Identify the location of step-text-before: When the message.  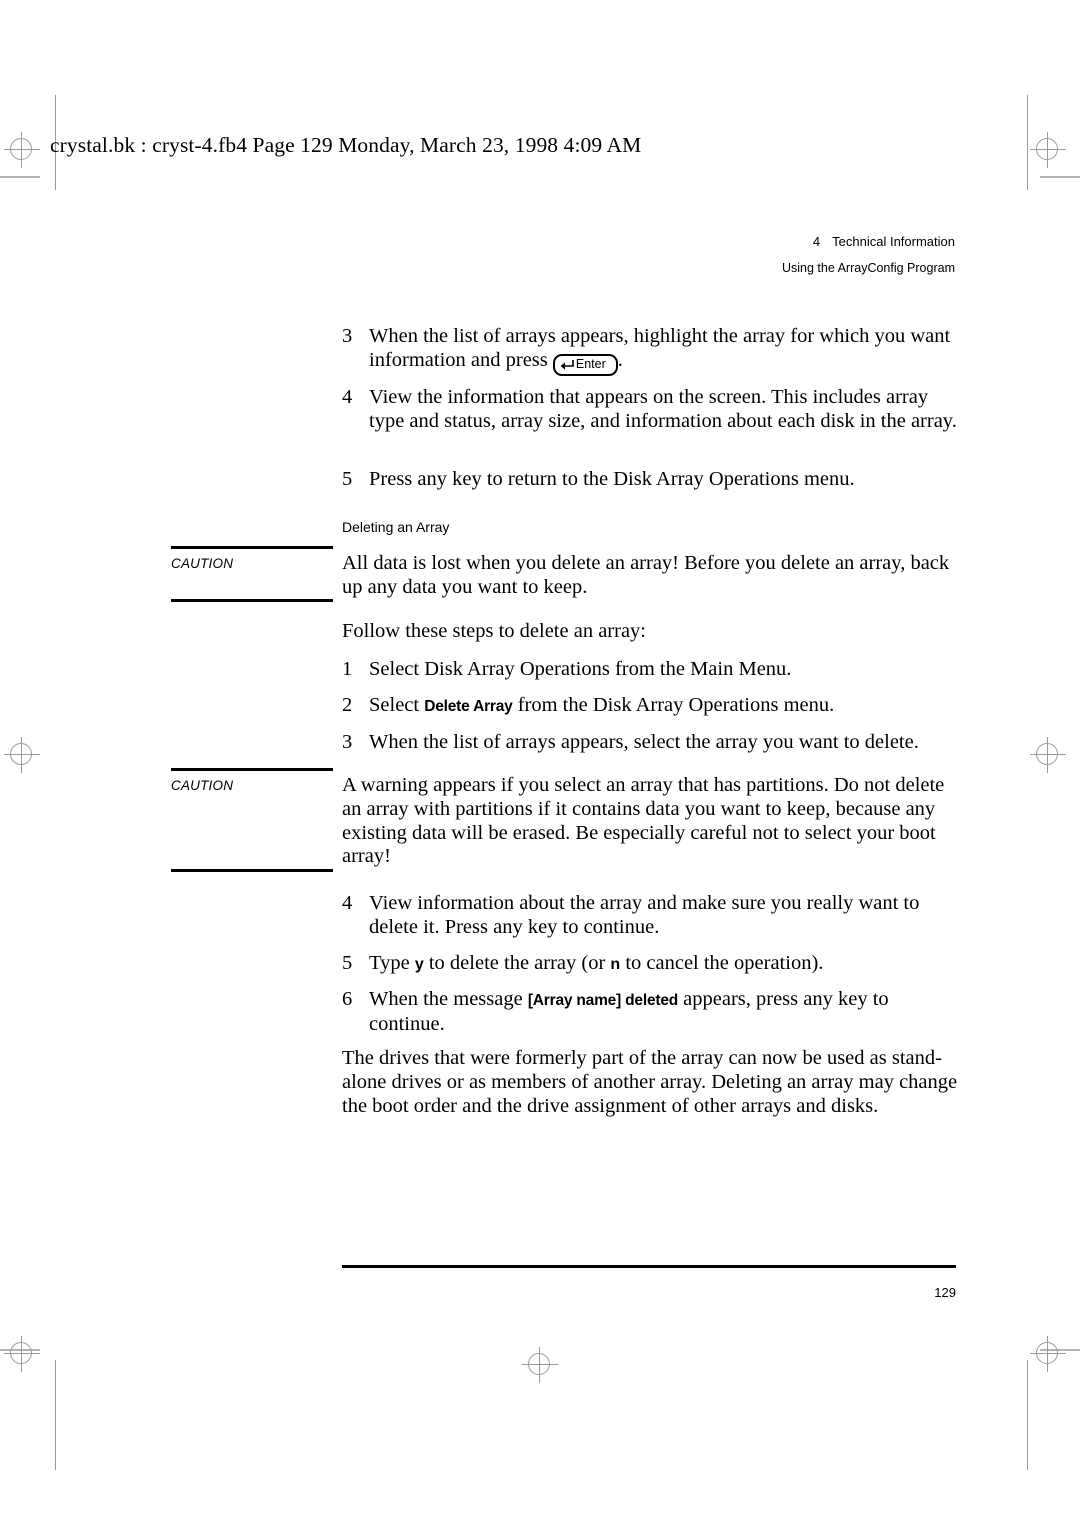
(446, 999).